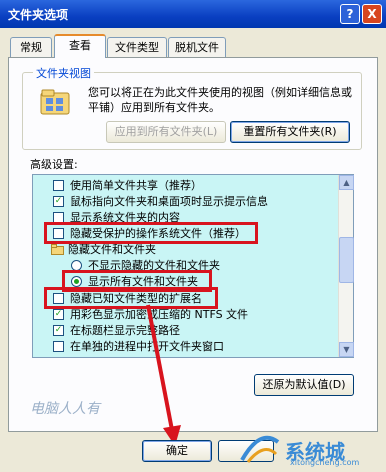 The height and width of the screenshot is (472, 386). Describe the element at coordinates (65, 409) in the screenshot. I see `watermark-text: 电脑人人有` at that location.